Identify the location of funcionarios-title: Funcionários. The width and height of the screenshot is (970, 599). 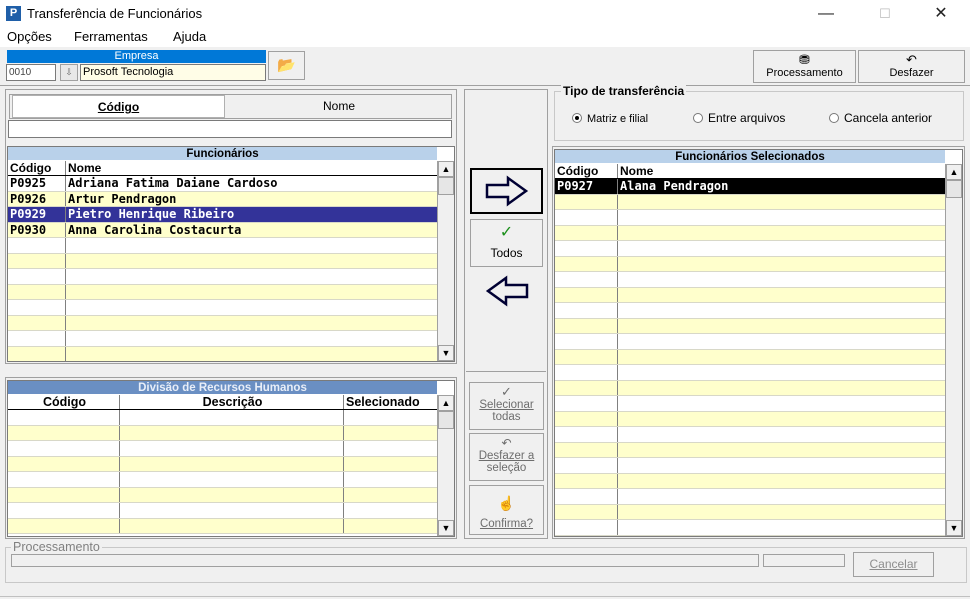
(222, 154).